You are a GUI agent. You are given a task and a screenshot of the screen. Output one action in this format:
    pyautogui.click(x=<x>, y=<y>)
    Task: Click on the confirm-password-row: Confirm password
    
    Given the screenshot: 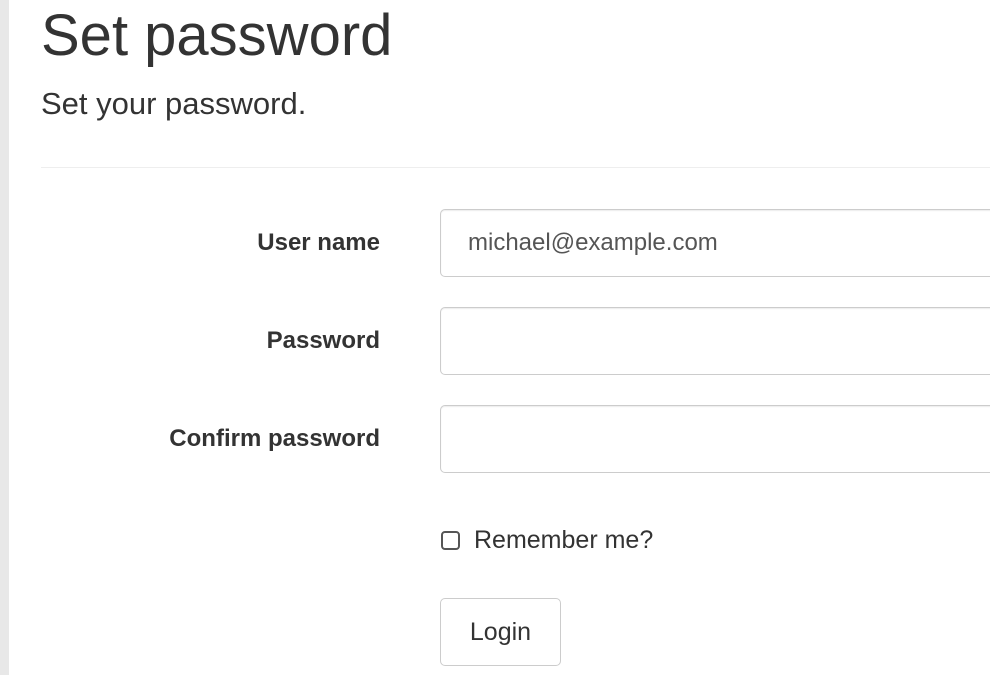 What is the action you would take?
    pyautogui.click(x=515, y=439)
    